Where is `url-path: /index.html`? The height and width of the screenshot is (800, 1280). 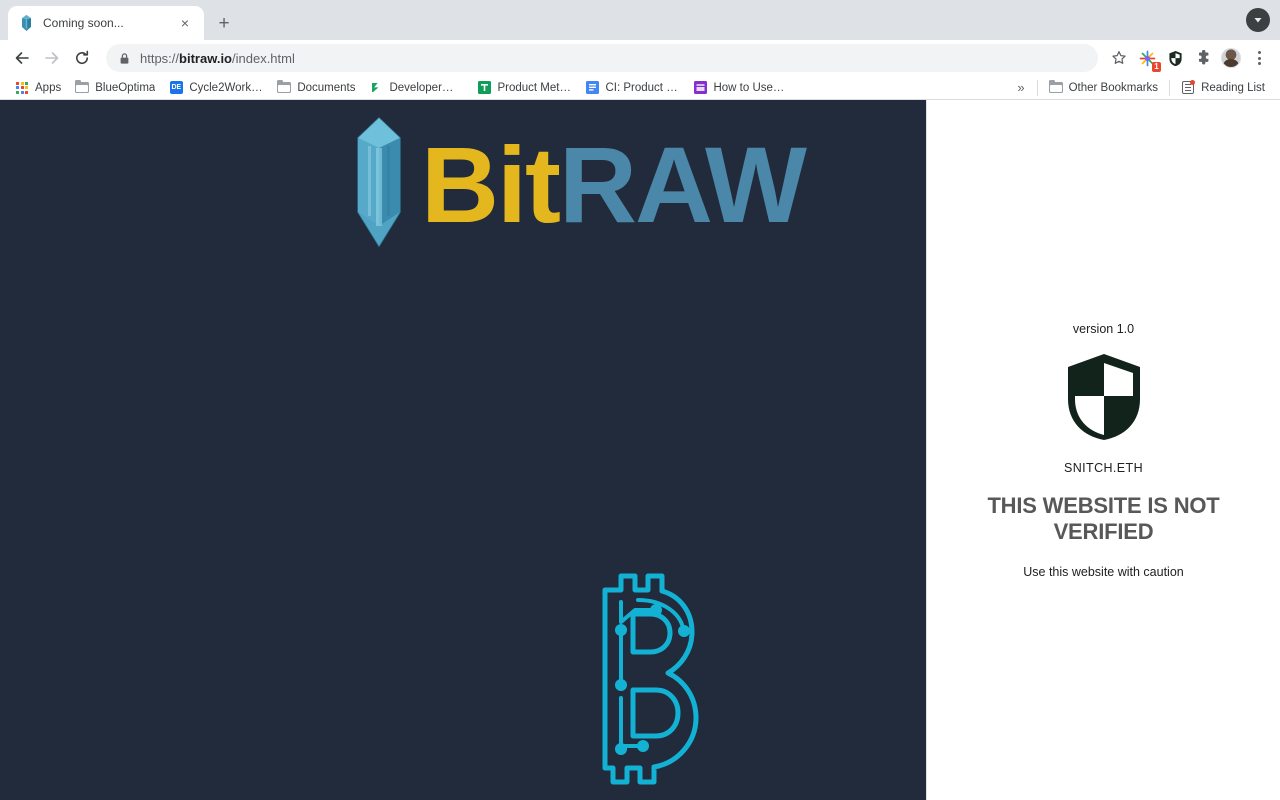 url-path: /index.html is located at coordinates (263, 58).